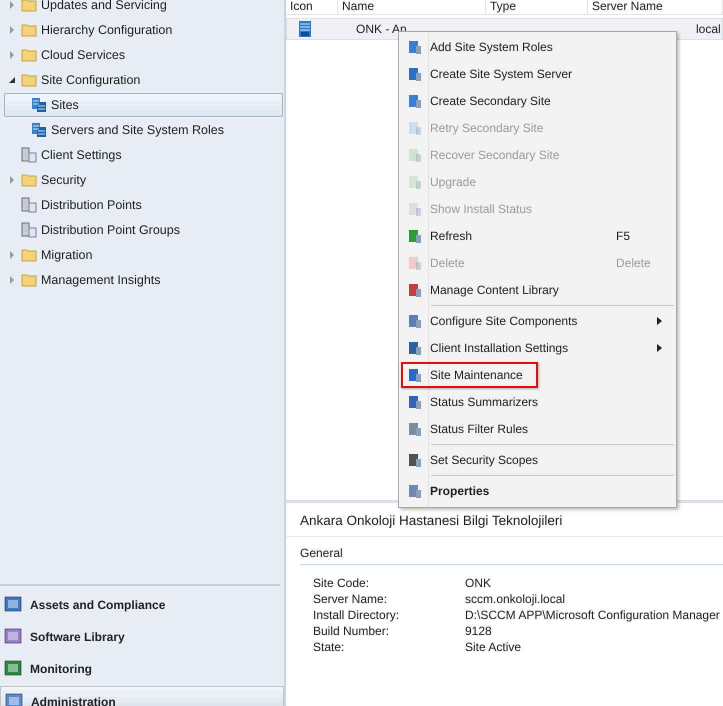 The width and height of the screenshot is (723, 706). What do you see at coordinates (142, 605) in the screenshot?
I see `workspace-button: Assets and Compliance` at bounding box center [142, 605].